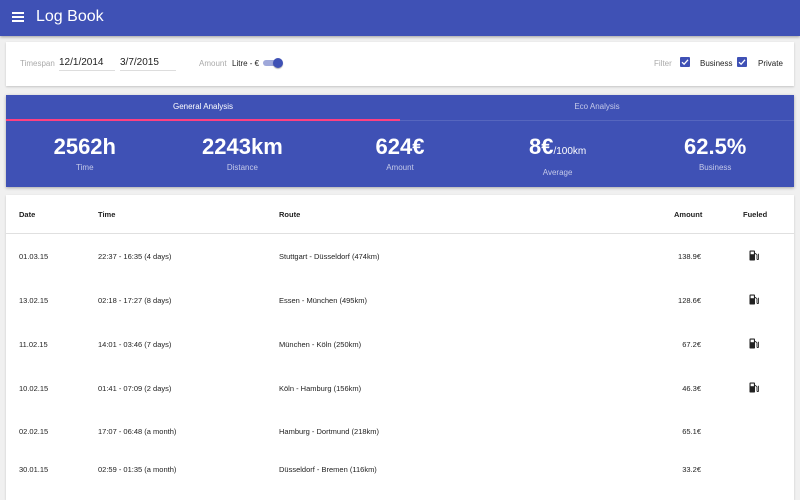 The width and height of the screenshot is (800, 500). I want to click on stat-value: 62.5%, so click(715, 146).